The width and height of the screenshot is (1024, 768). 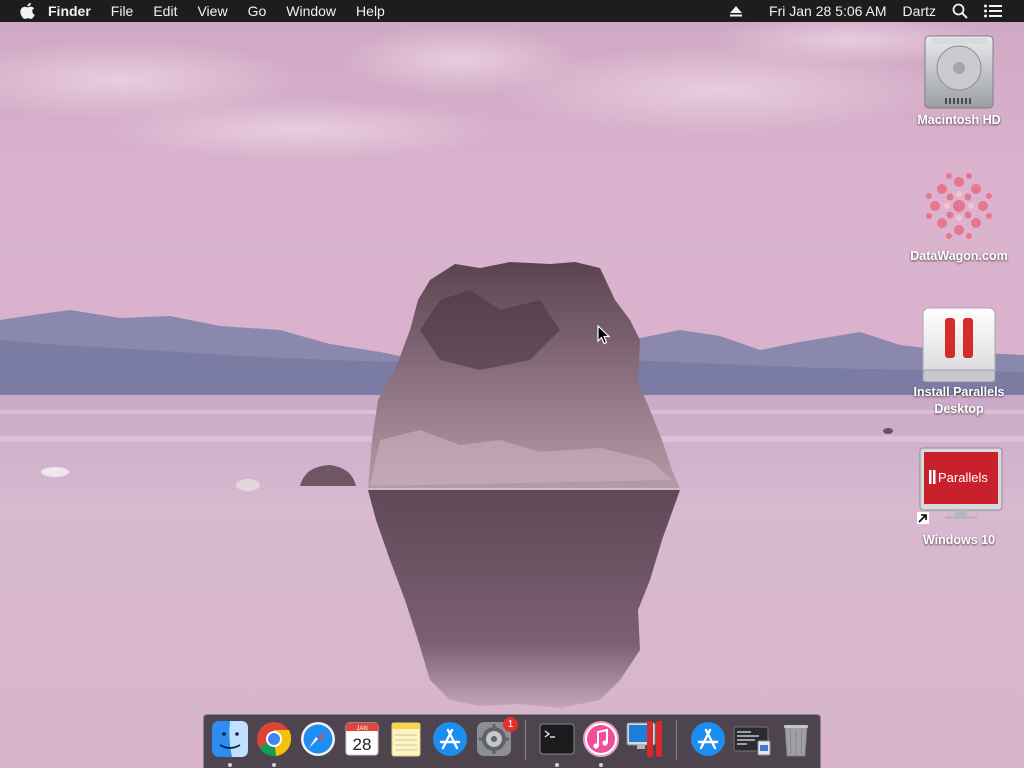 I want to click on menu-help: Help, so click(x=370, y=11).